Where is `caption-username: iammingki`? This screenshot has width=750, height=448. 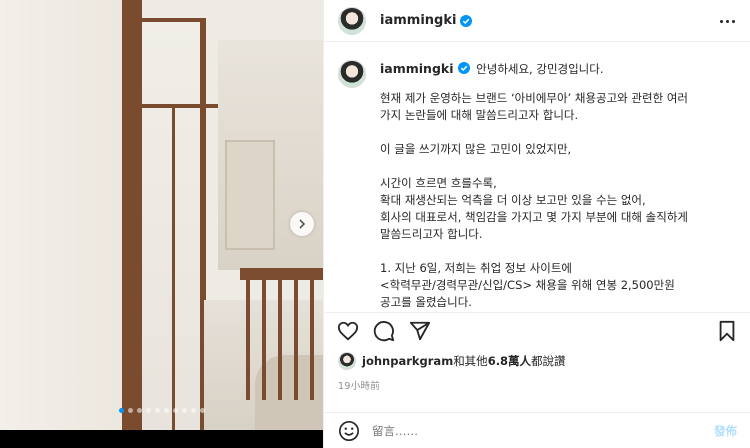
caption-username: iammingki is located at coordinates (417, 68).